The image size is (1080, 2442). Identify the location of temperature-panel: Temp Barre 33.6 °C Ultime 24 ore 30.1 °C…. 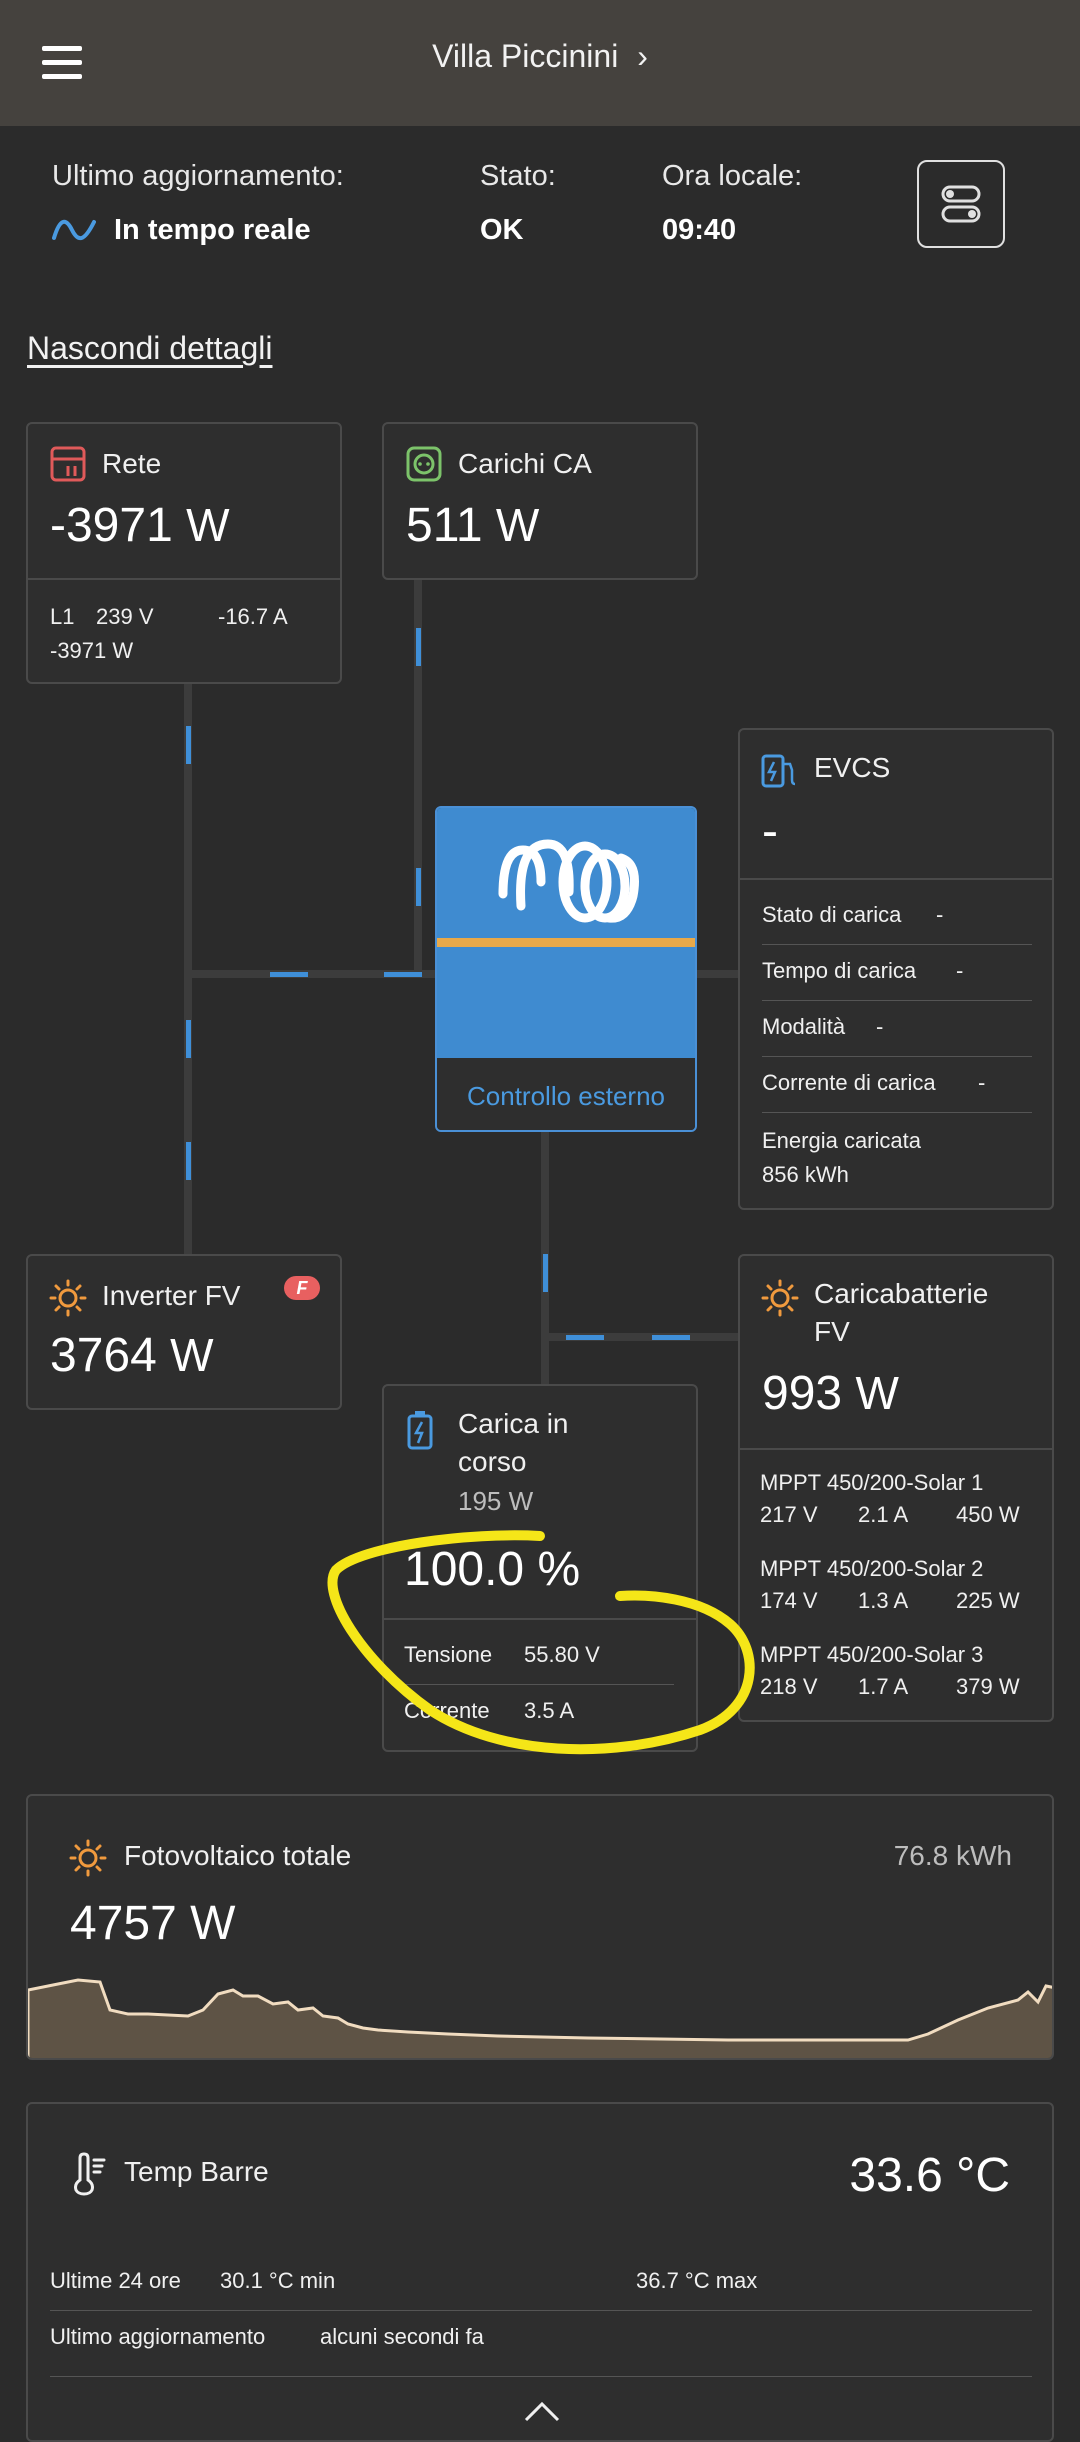
(540, 2272).